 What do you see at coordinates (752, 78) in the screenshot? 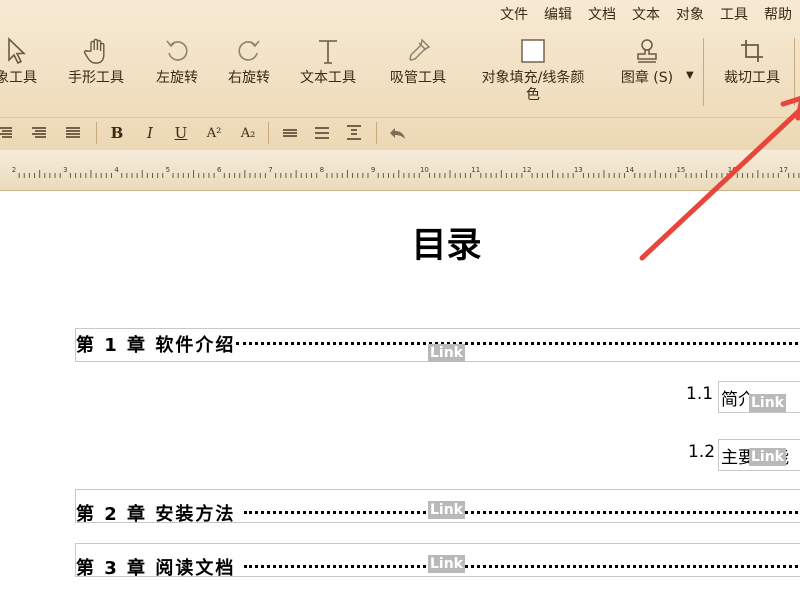
I see `crop-tool-label: 裁切工具` at bounding box center [752, 78].